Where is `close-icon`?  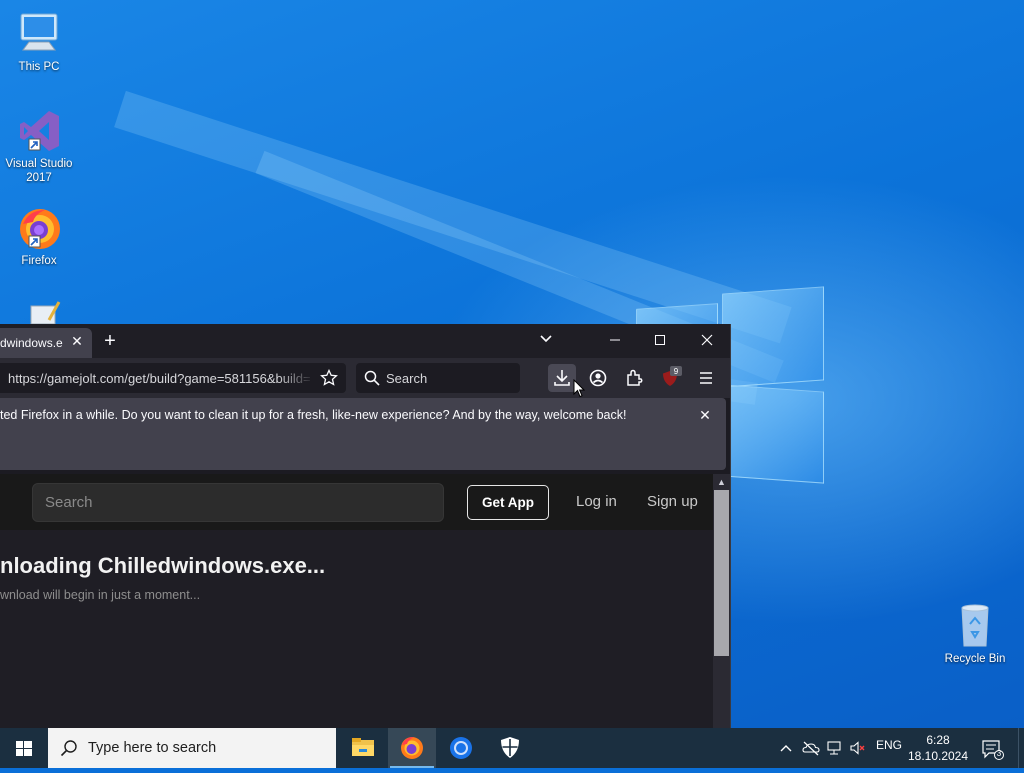
close-icon is located at coordinates (707, 340).